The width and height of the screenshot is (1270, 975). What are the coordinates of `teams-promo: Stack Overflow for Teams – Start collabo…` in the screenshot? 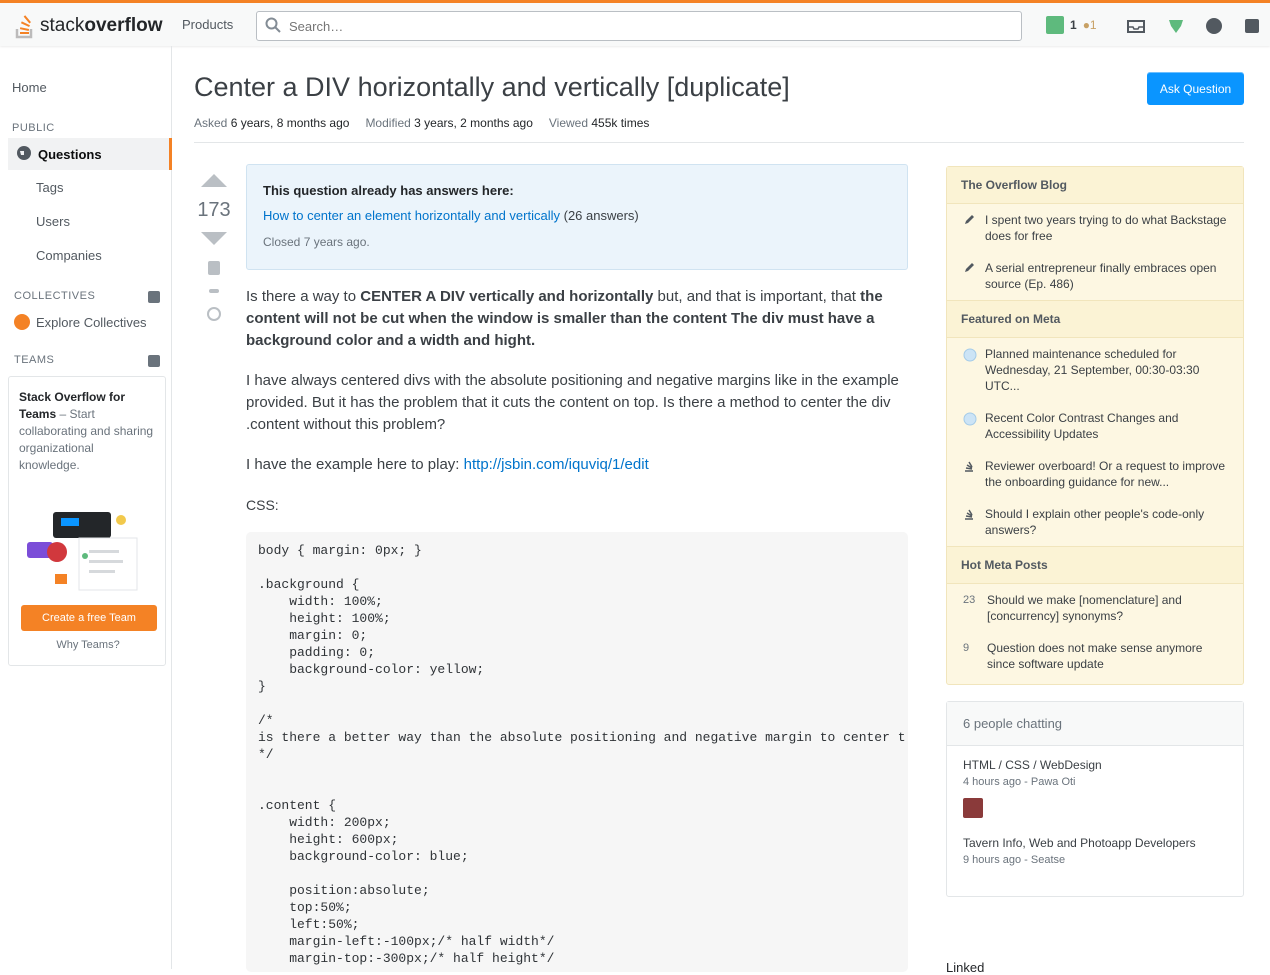 It's located at (87, 521).